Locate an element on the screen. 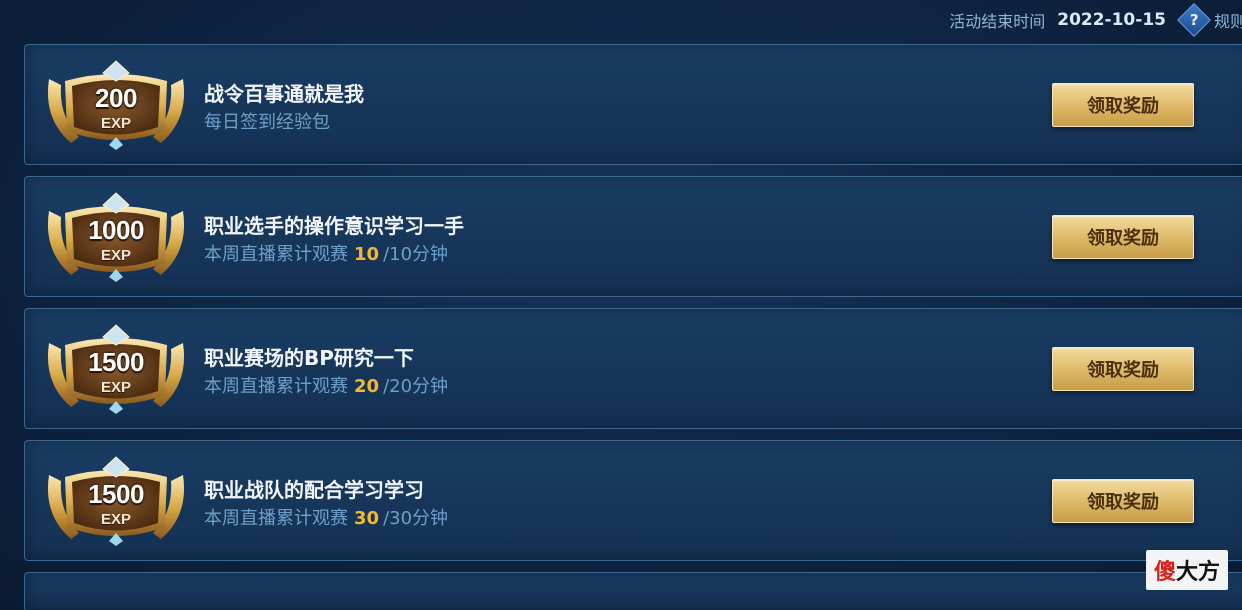  exp-value: 200 is located at coordinates (116, 98).